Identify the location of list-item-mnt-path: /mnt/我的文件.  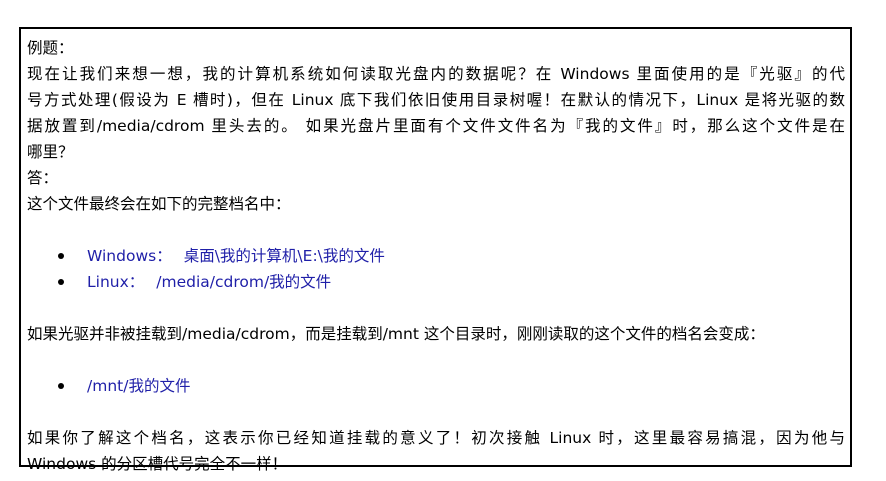
(436, 386).